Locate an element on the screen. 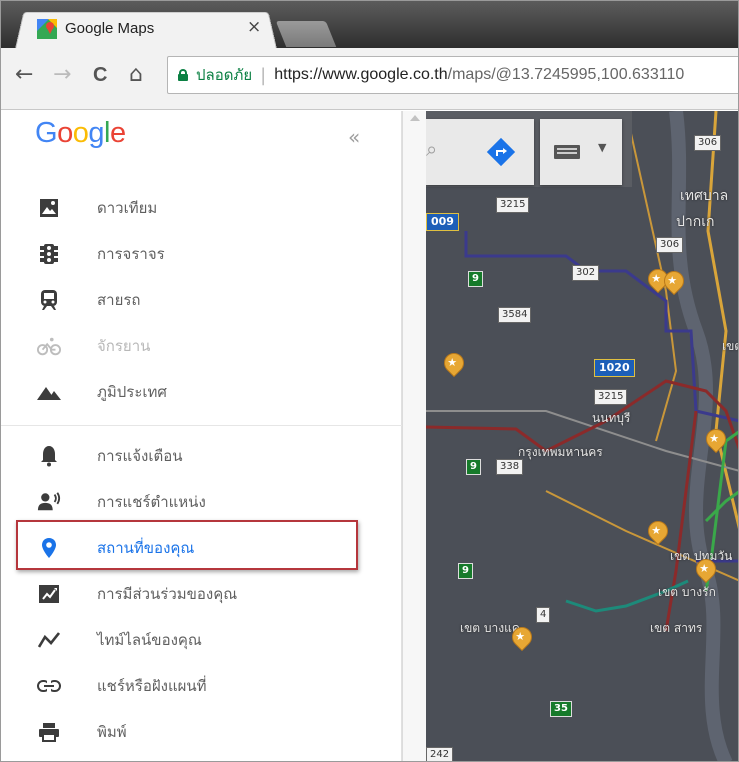 Image resolution: width=739 pixels, height=762 pixels. map-place-label: กรุงเทพมหานคร is located at coordinates (560, 452).